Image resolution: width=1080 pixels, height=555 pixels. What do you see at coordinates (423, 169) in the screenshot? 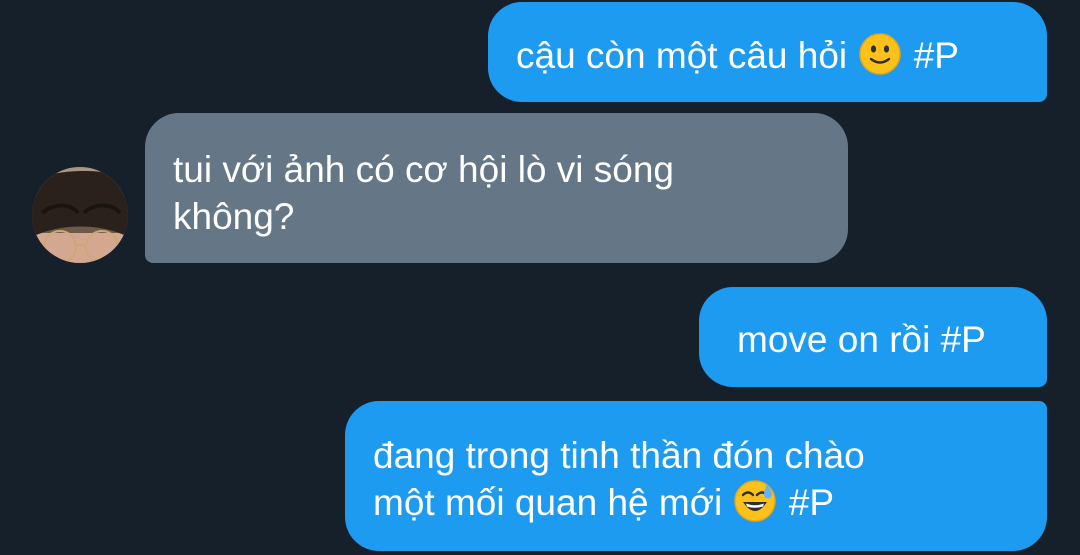
I see `message-text-line-1: tui với ảnh có cơ hội lò vi sóng` at bounding box center [423, 169].